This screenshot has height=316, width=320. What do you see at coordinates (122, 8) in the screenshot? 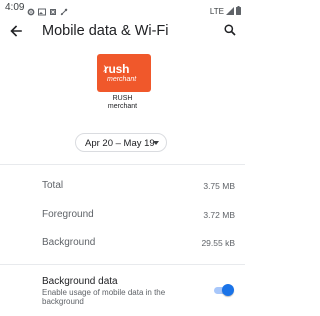
I see `status-bar: 4:09 LTE` at bounding box center [122, 8].